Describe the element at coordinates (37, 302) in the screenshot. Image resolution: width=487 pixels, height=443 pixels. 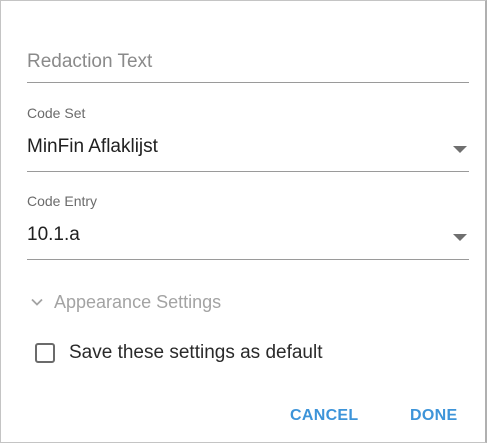
I see `chevron-down-icon` at that location.